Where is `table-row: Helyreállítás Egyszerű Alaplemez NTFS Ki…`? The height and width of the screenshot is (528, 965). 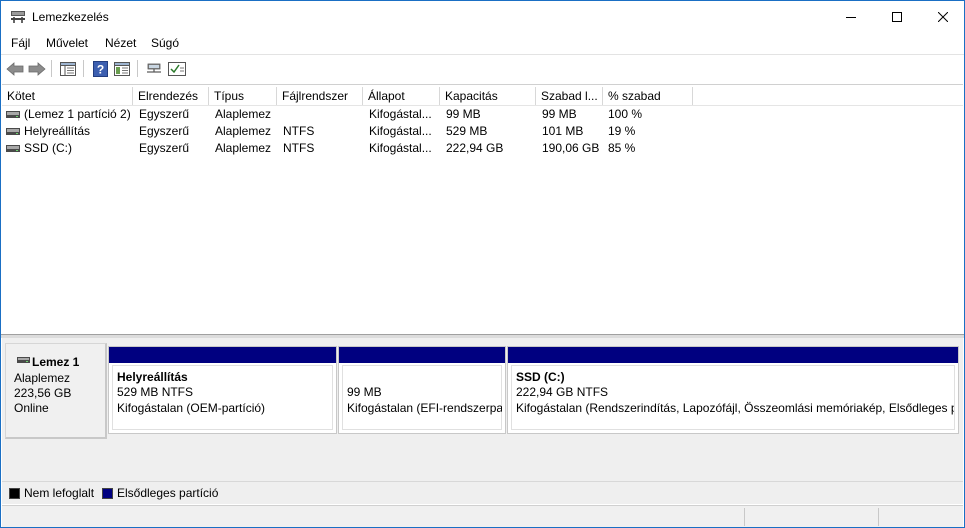
table-row: Helyreállítás Egyszerű Alaplemez NTFS Ki… is located at coordinates (482, 131).